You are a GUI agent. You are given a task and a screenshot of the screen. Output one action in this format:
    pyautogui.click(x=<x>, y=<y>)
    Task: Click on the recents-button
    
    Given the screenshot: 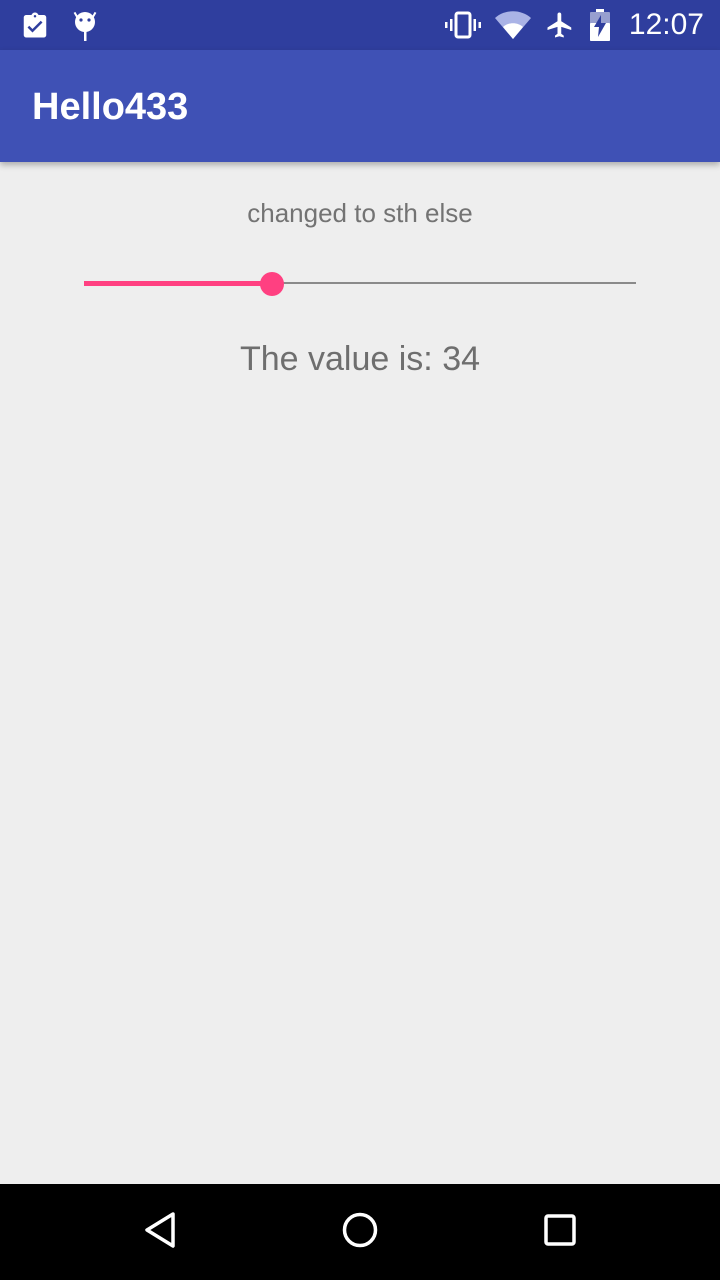 What is the action you would take?
    pyautogui.click(x=560, y=1232)
    